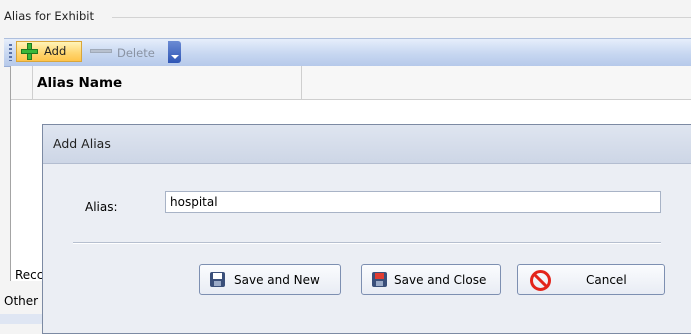 The height and width of the screenshot is (334, 691). Describe the element at coordinates (79, 83) in the screenshot. I see `column-header-alias-name: Alias Name` at that location.